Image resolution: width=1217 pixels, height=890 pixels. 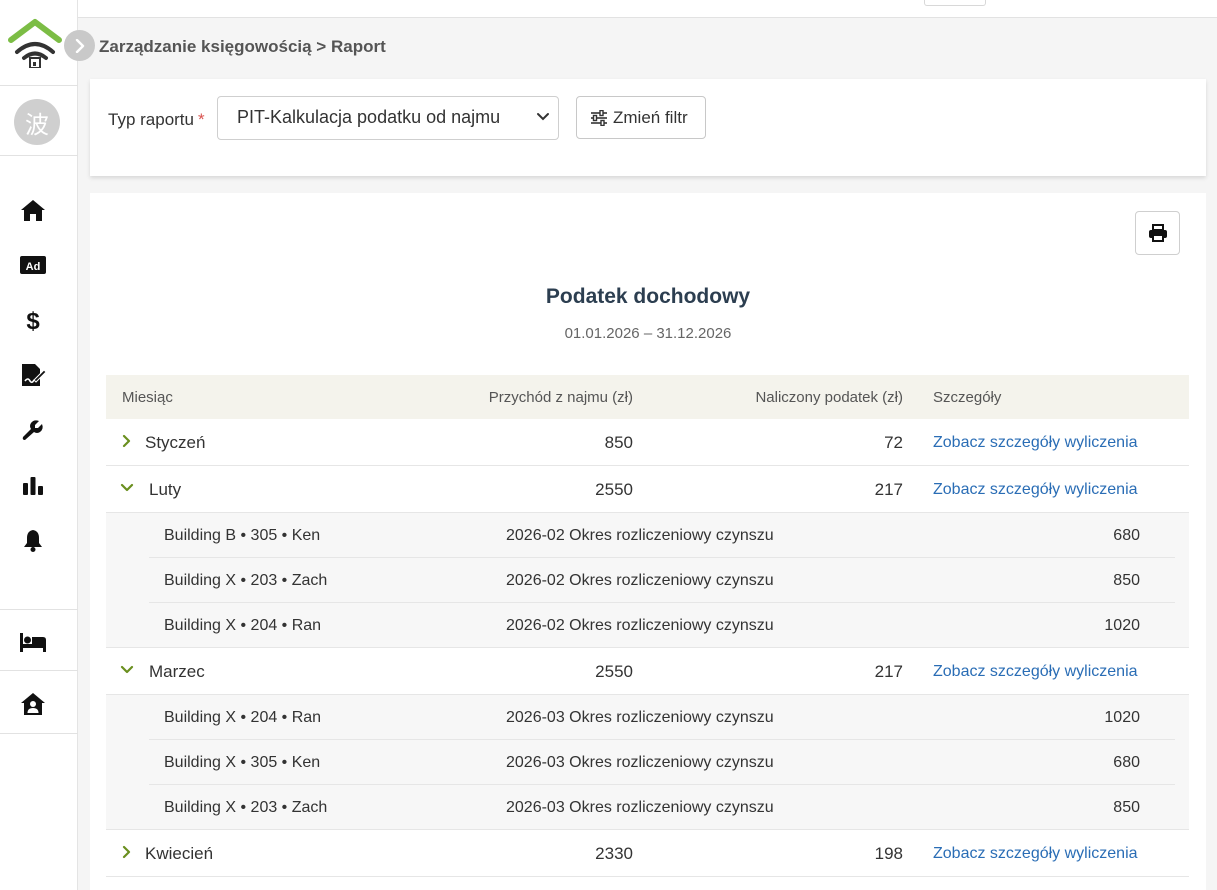 I want to click on report-date-range: 01.01.2026 – 31.12.2026, so click(x=648, y=333).